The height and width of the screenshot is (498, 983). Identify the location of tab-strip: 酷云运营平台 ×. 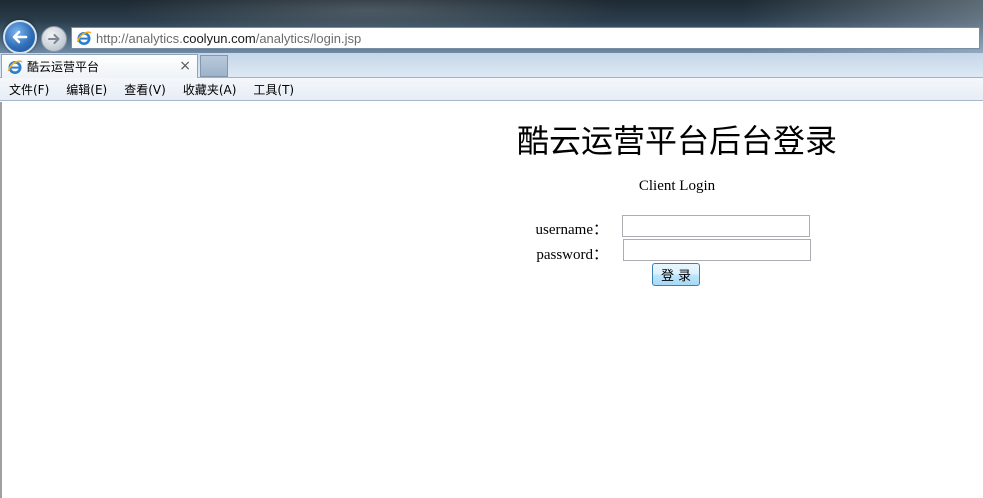
(491, 65).